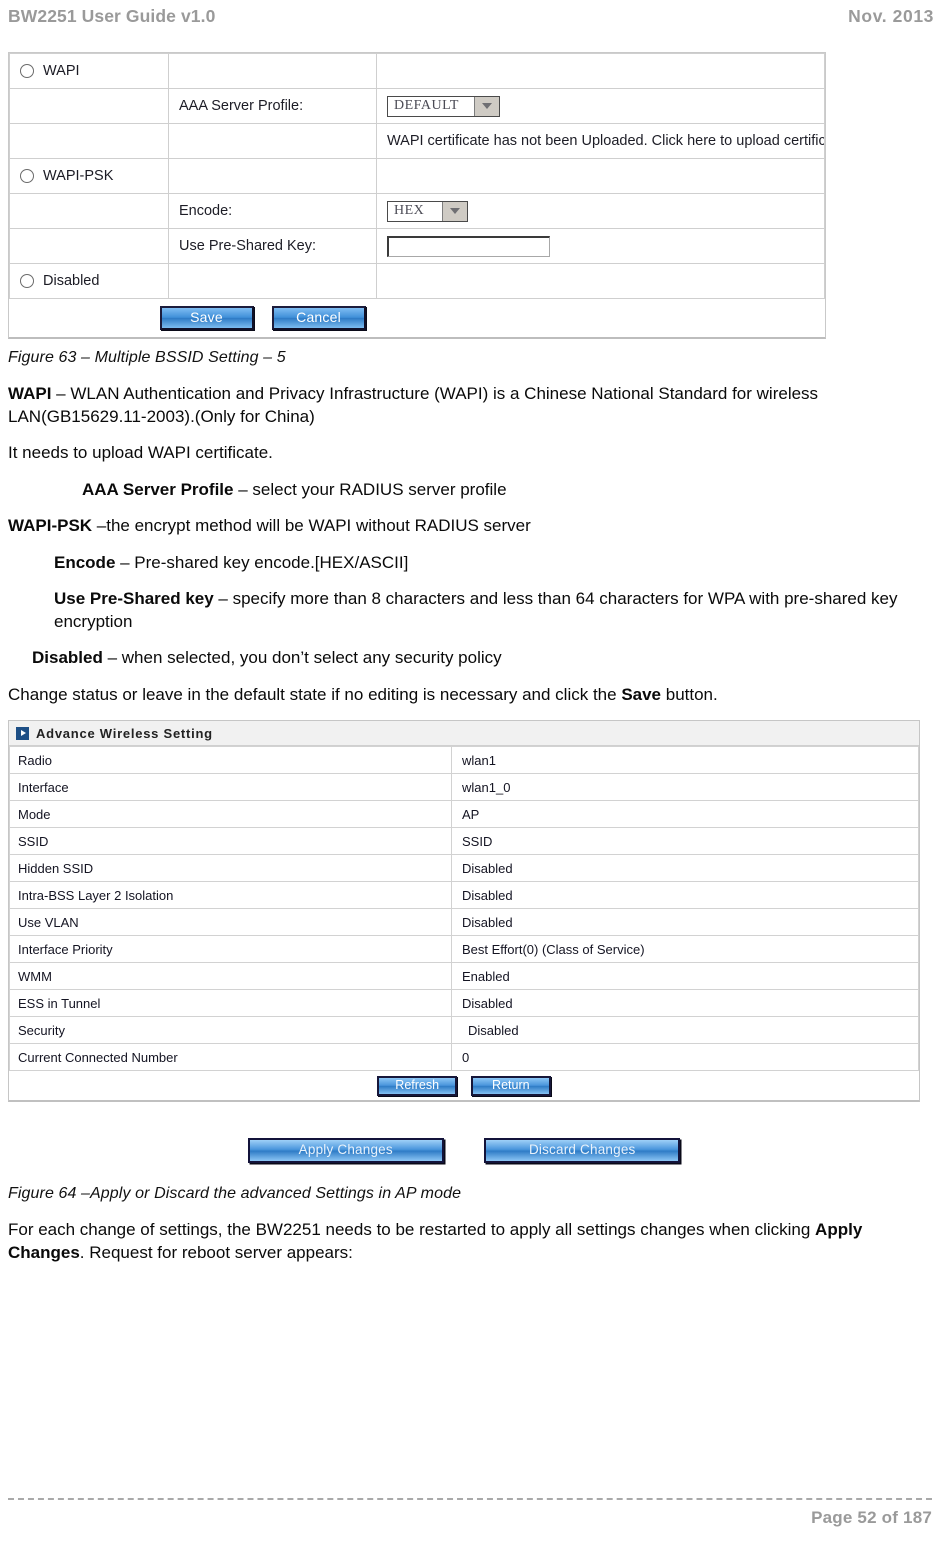  What do you see at coordinates (147, 357) in the screenshot?
I see `figure-63-caption: Figure 63 – Multiple BSSID Setting – 5` at bounding box center [147, 357].